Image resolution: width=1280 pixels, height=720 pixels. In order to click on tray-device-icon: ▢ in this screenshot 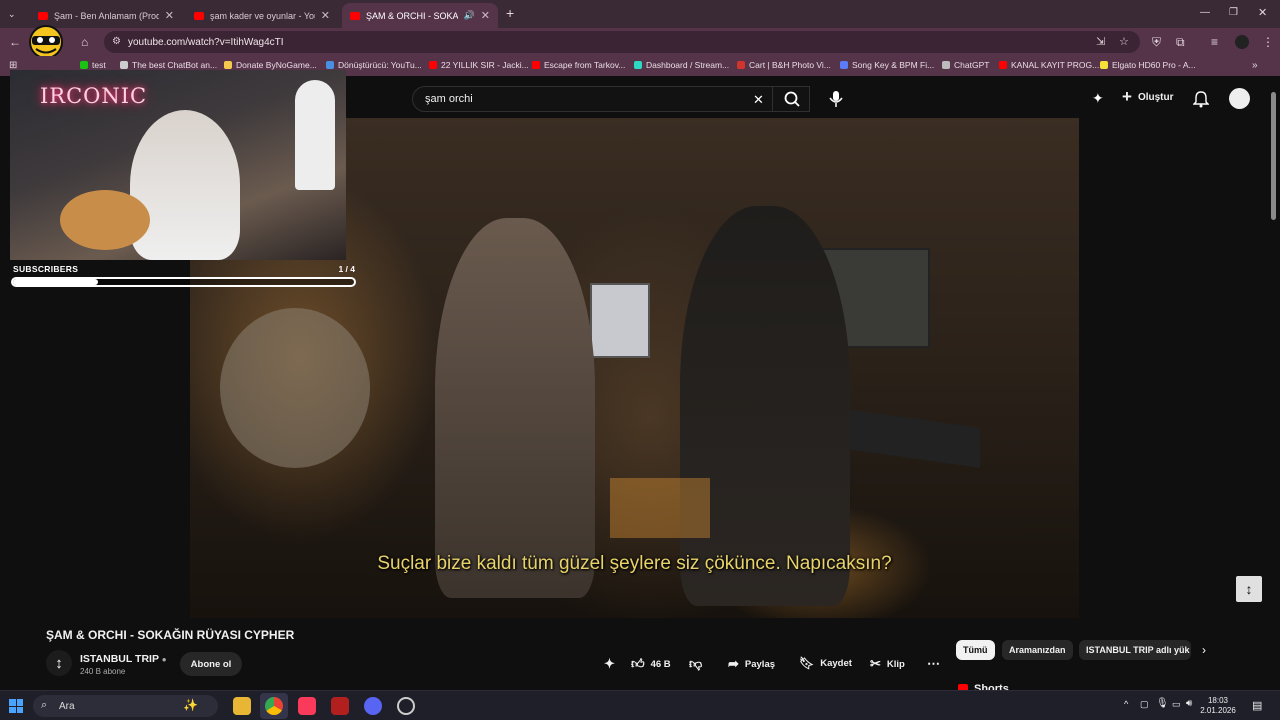, I will do `click(1144, 704)`.